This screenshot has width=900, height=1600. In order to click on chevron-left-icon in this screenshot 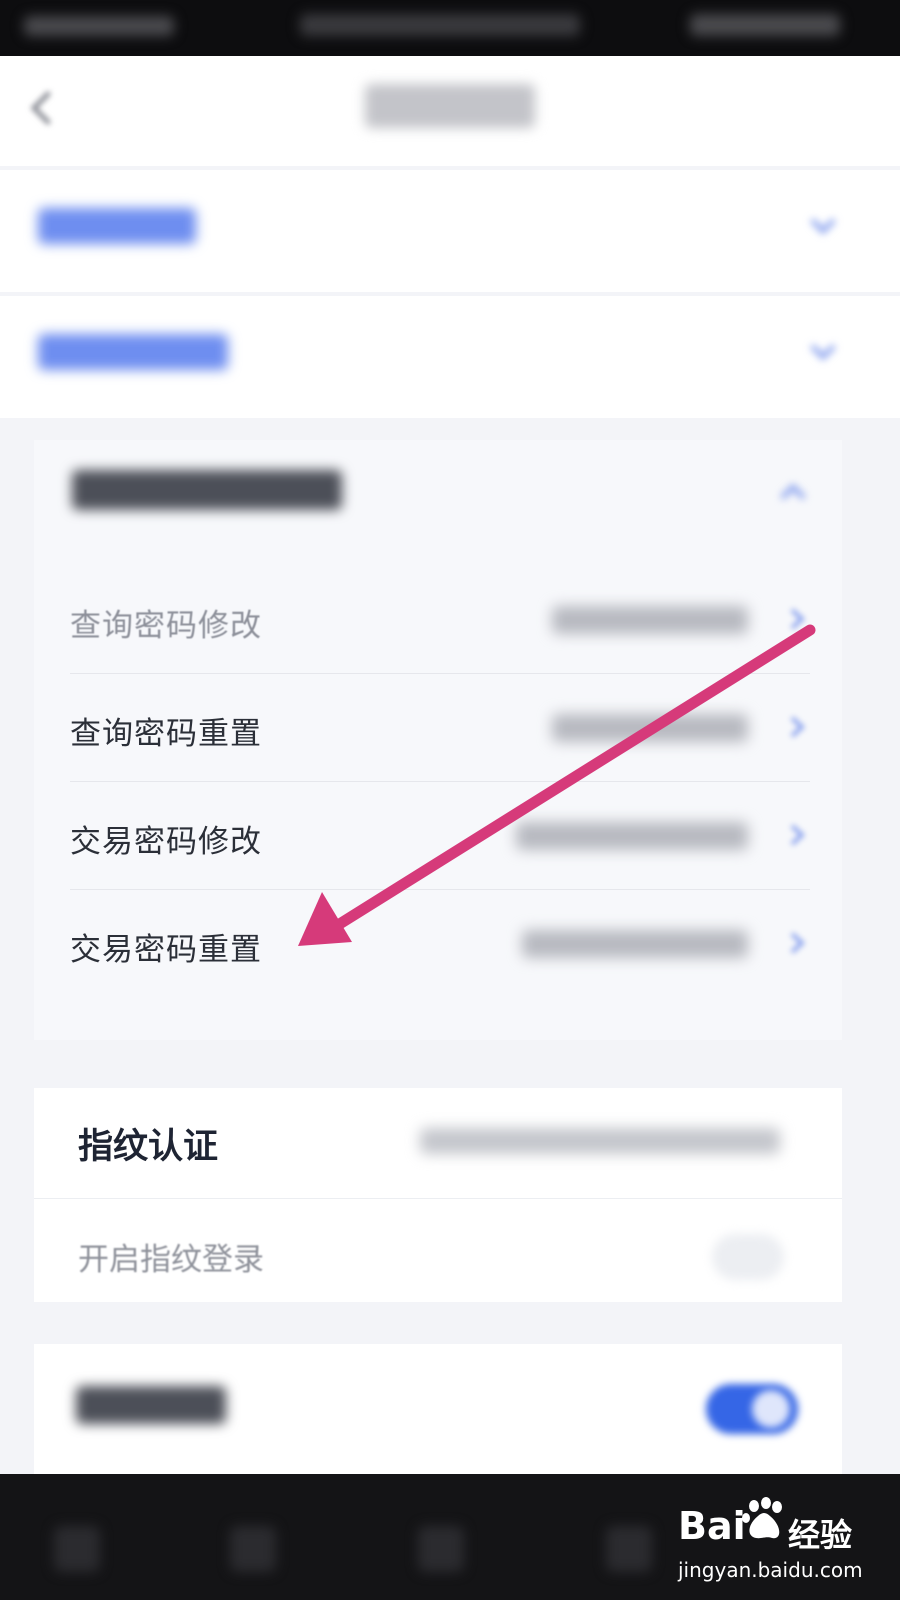, I will do `click(42, 108)`.